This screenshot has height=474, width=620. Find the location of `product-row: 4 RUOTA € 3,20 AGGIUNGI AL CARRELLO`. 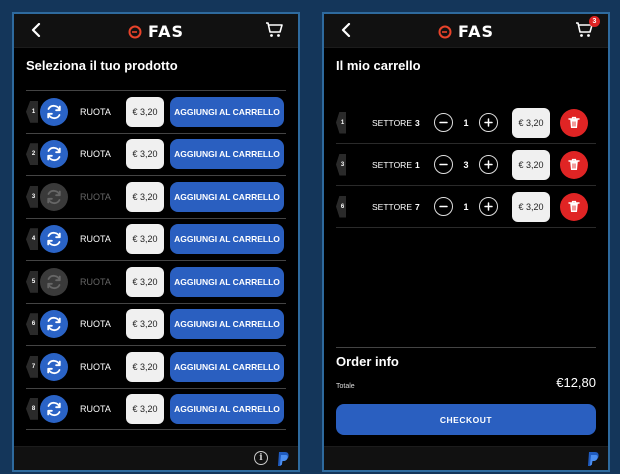

product-row: 4 RUOTA € 3,20 AGGIUNGI AL CARRELLO is located at coordinates (156, 239).